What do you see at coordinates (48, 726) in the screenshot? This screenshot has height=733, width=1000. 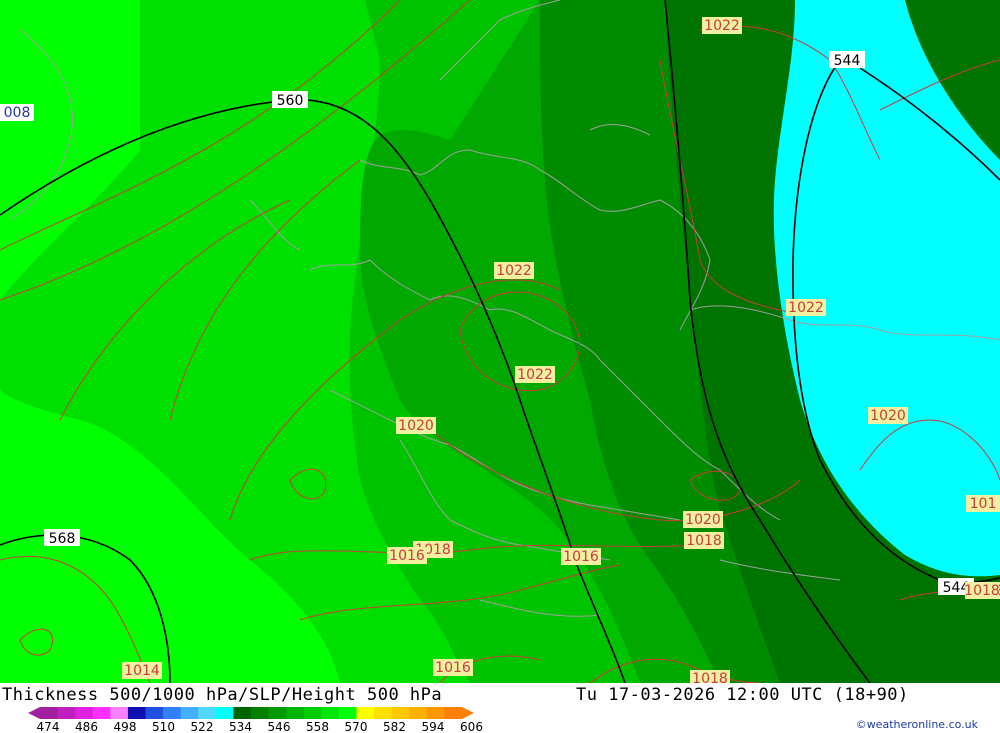 I see `legend-tick-label: 474` at bounding box center [48, 726].